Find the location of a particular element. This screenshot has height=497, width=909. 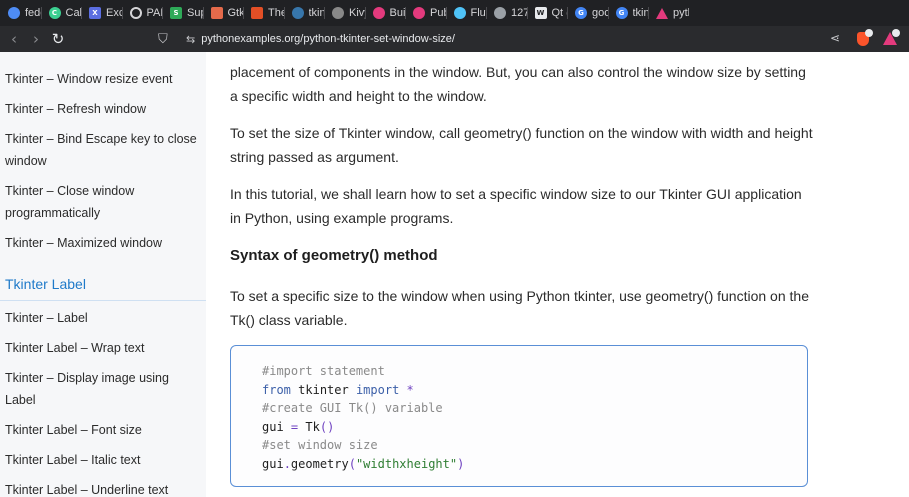

browser-tab-label: Exce is located at coordinates (114, 13).